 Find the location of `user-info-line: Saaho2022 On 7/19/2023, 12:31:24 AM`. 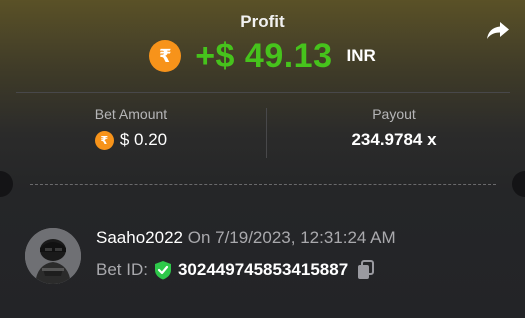

user-info-line: Saaho2022 On 7/19/2023, 12:31:24 AM is located at coordinates (246, 238).